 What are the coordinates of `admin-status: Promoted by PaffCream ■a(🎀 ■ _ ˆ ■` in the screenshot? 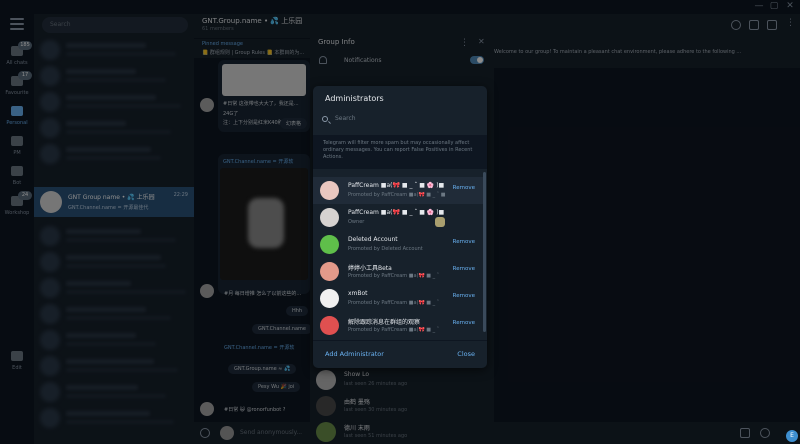 It's located at (397, 195).